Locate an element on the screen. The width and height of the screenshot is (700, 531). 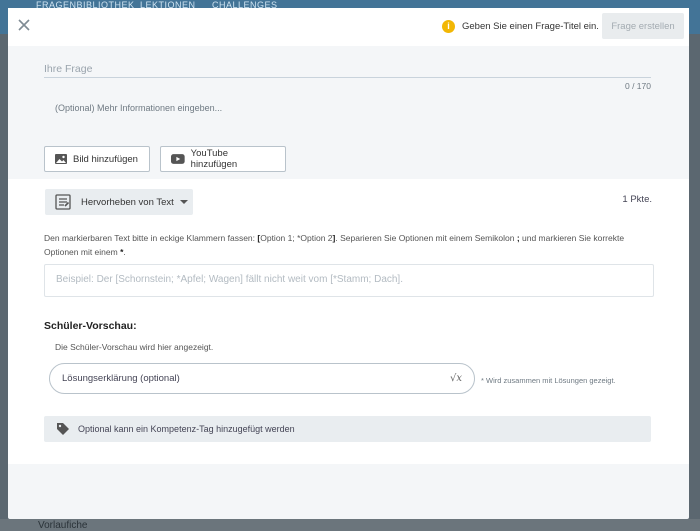
solution-placeholder: Lösungserklärung (optional) is located at coordinates (121, 378).